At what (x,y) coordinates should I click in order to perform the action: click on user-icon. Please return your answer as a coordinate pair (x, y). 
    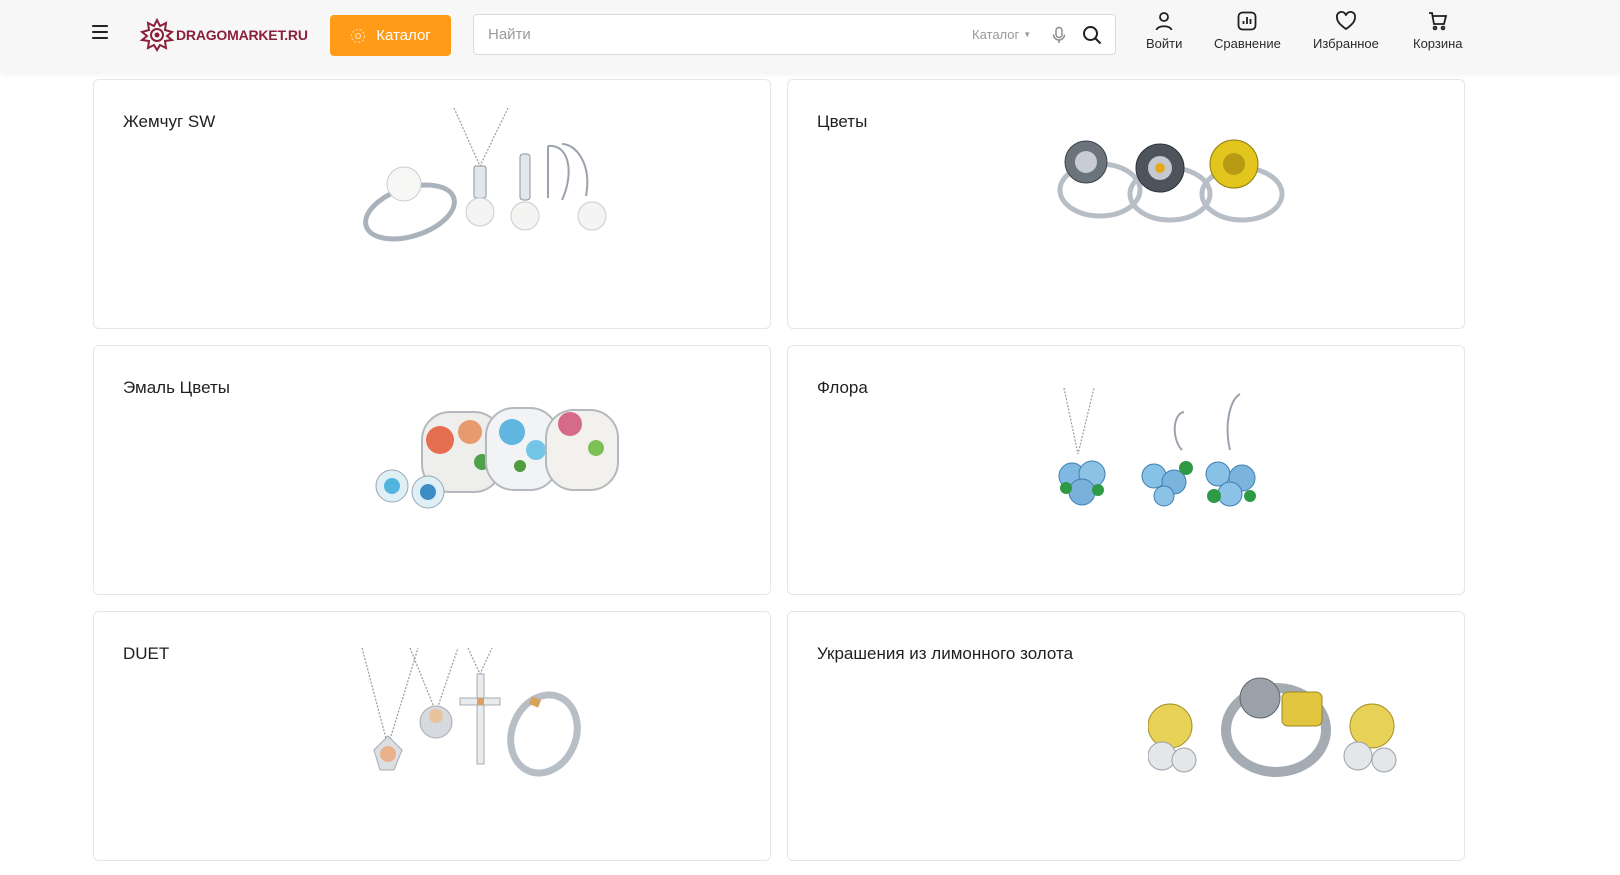
    Looking at the image, I should click on (1164, 21).